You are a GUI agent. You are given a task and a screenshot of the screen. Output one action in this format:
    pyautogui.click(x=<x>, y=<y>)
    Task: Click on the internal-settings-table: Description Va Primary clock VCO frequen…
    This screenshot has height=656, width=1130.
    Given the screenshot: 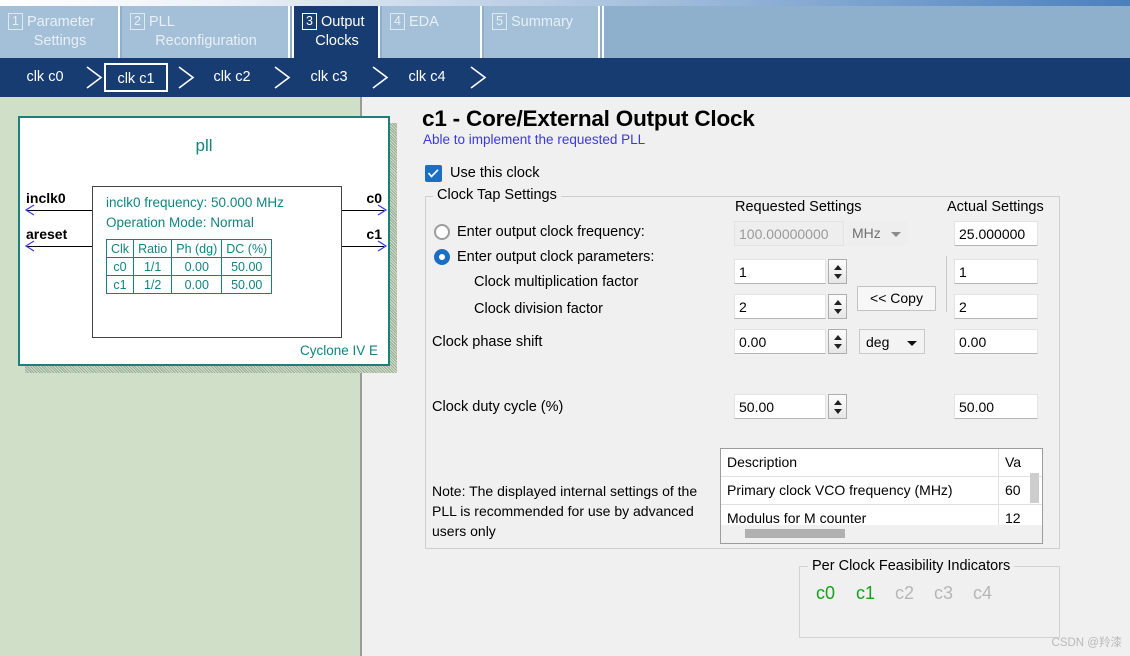 What is the action you would take?
    pyautogui.click(x=881, y=496)
    